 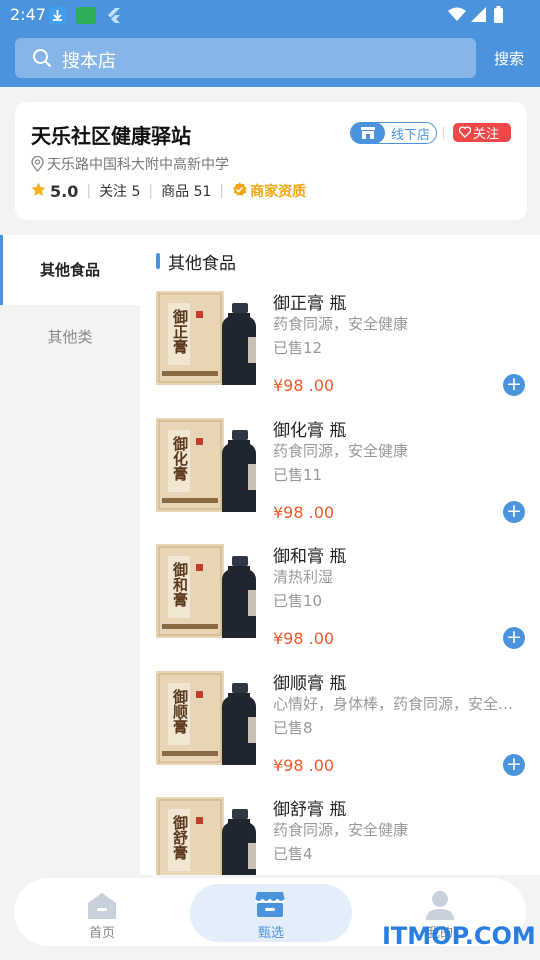 What do you see at coordinates (440, 907) in the screenshot?
I see `user-icon` at bounding box center [440, 907].